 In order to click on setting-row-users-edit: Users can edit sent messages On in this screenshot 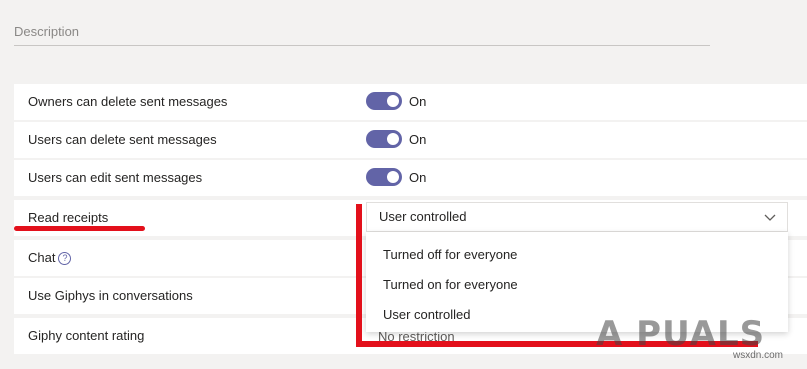, I will do `click(410, 178)`.